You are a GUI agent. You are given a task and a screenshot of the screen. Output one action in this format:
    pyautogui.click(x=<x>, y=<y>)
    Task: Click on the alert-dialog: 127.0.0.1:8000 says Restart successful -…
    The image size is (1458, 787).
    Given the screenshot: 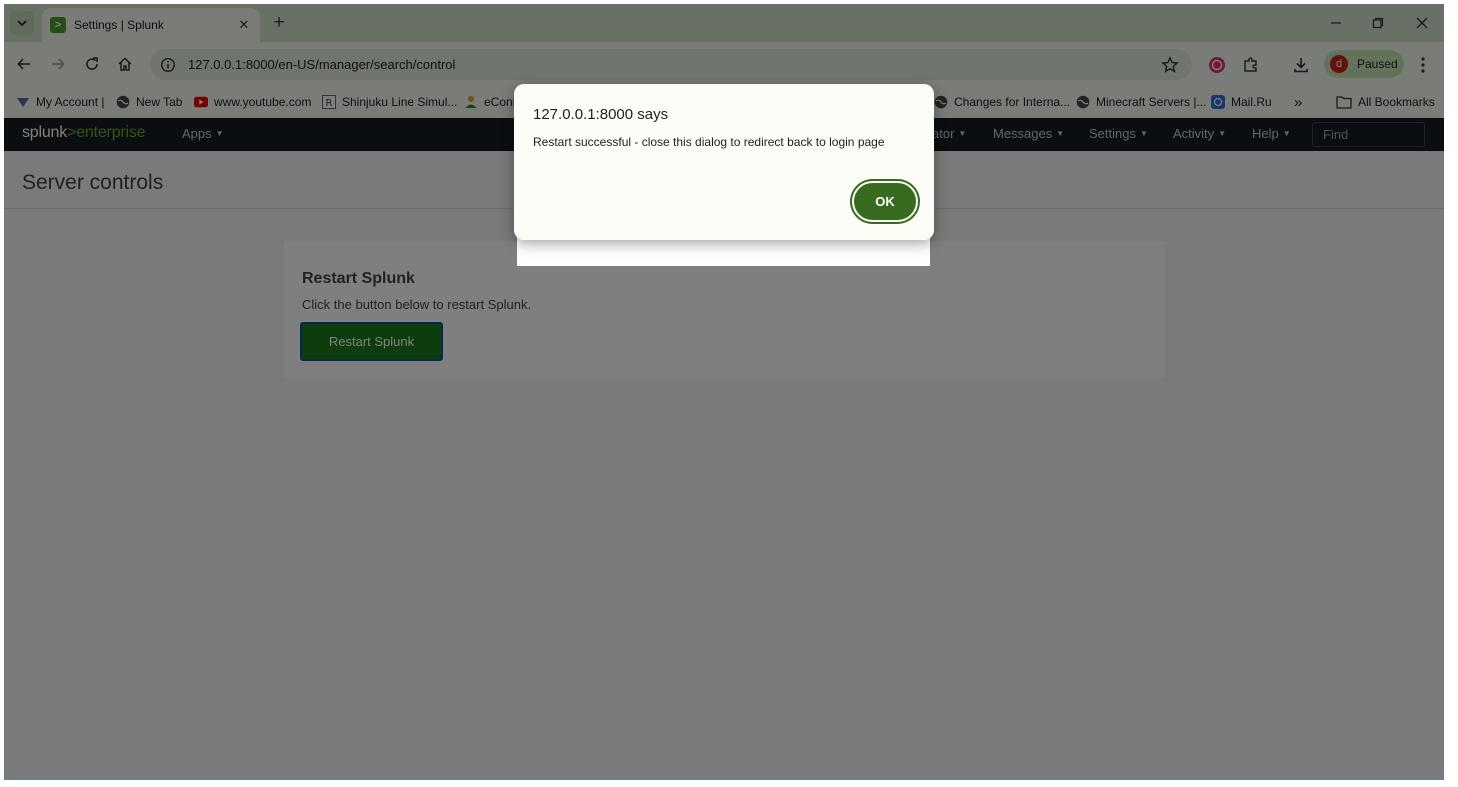 What is the action you would take?
    pyautogui.click(x=724, y=162)
    